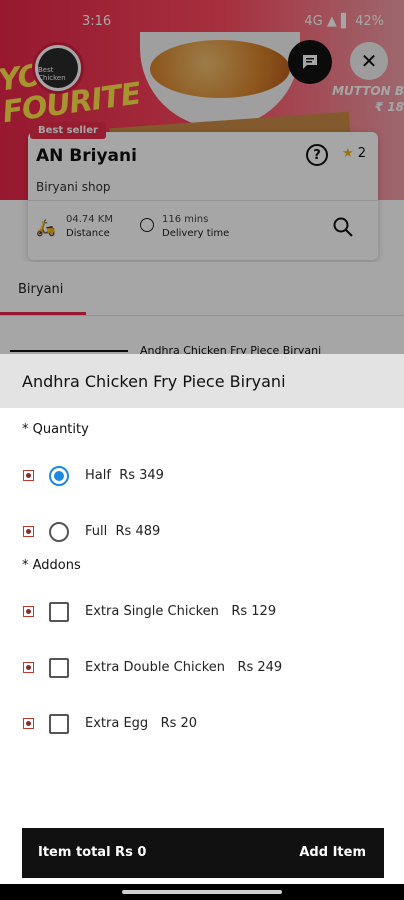 Image resolution: width=404 pixels, height=900 pixels. I want to click on quantity-label: * Quantity, so click(55, 429).